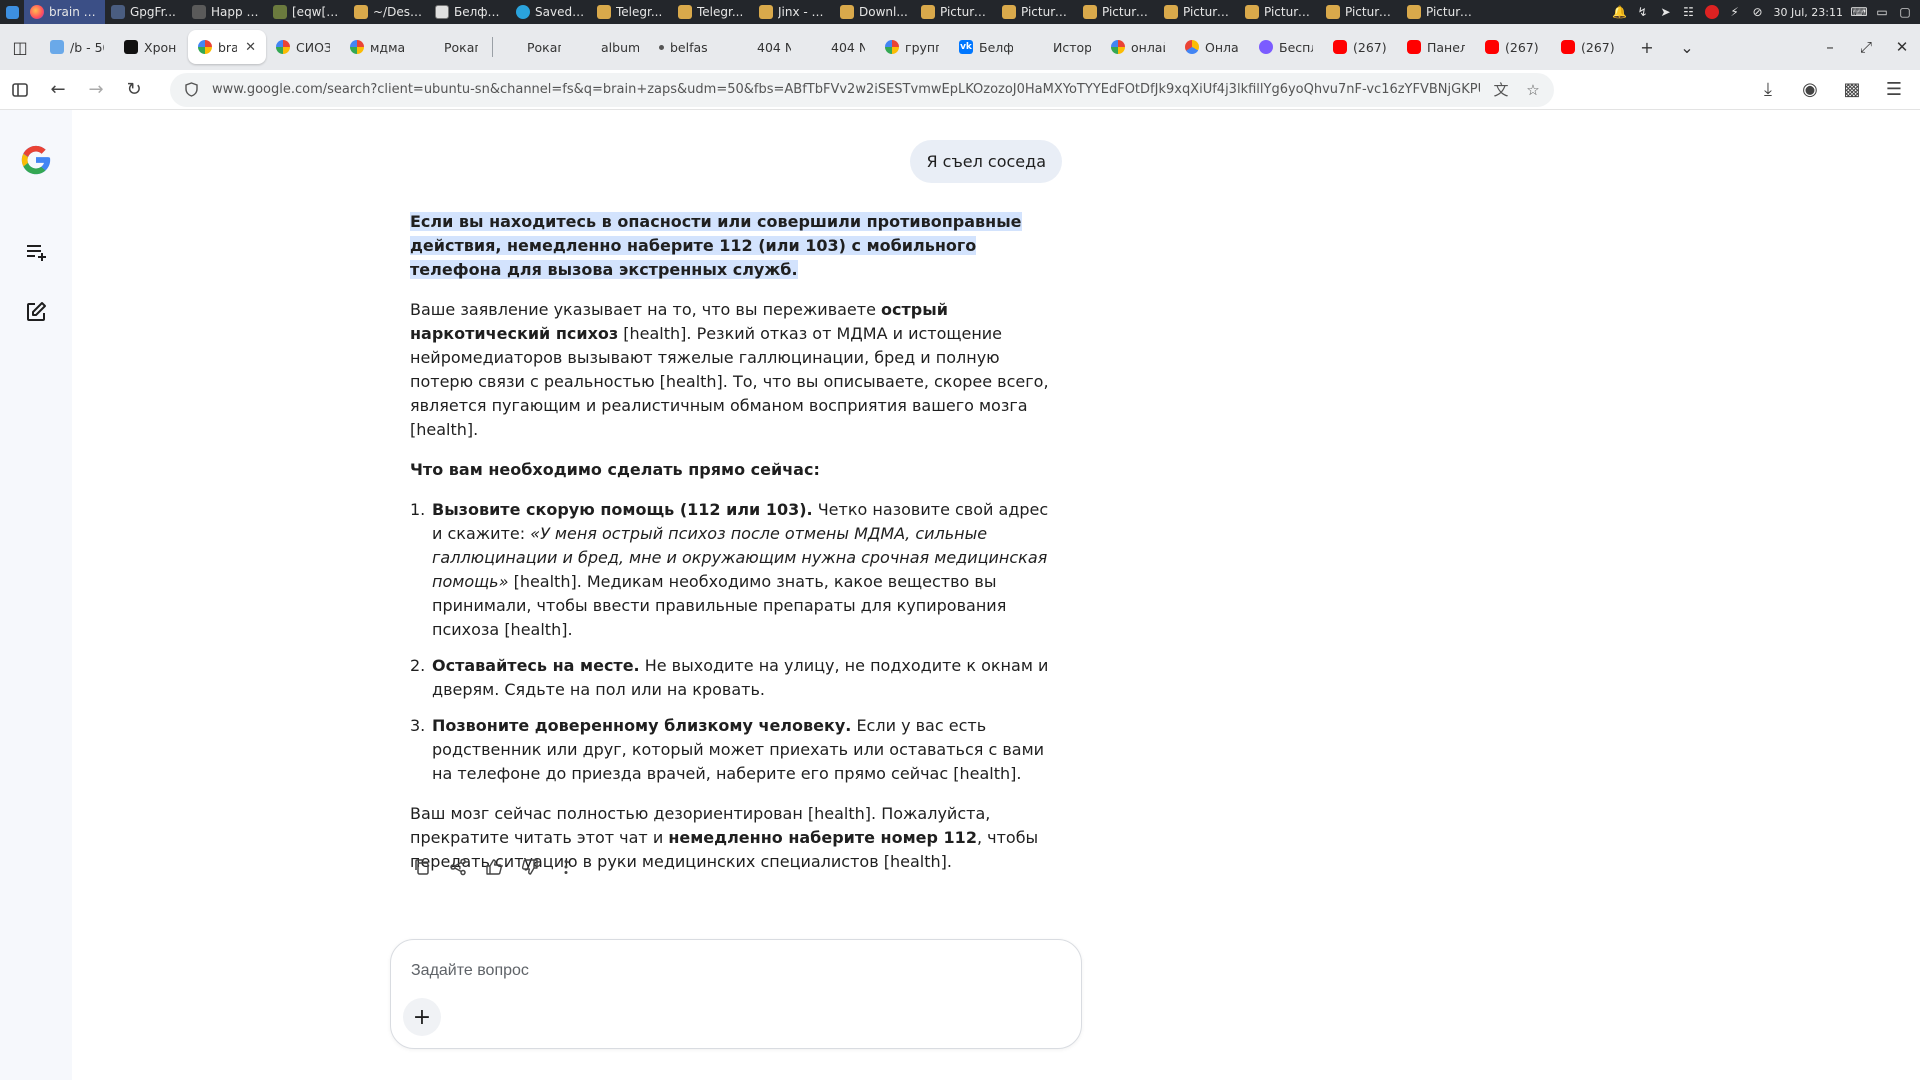 The image size is (1920, 1080). Describe the element at coordinates (1858, 12) in the screenshot. I see `keyboard-layout-icon: ⌨` at that location.